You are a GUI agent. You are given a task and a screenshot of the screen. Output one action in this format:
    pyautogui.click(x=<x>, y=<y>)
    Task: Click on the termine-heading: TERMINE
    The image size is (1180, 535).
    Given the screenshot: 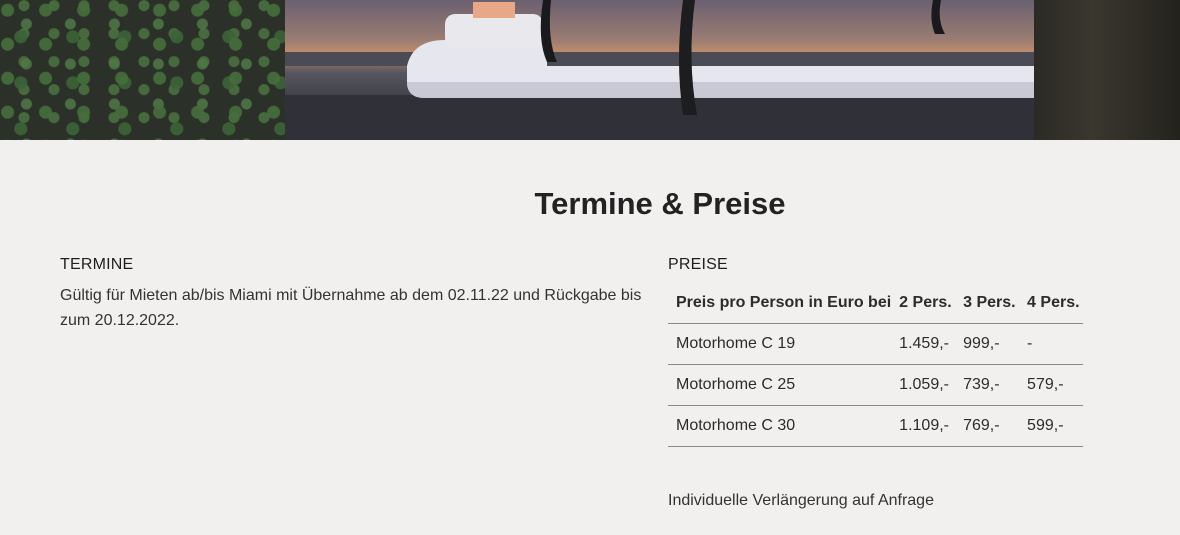 What is the action you would take?
    pyautogui.click(x=97, y=264)
    